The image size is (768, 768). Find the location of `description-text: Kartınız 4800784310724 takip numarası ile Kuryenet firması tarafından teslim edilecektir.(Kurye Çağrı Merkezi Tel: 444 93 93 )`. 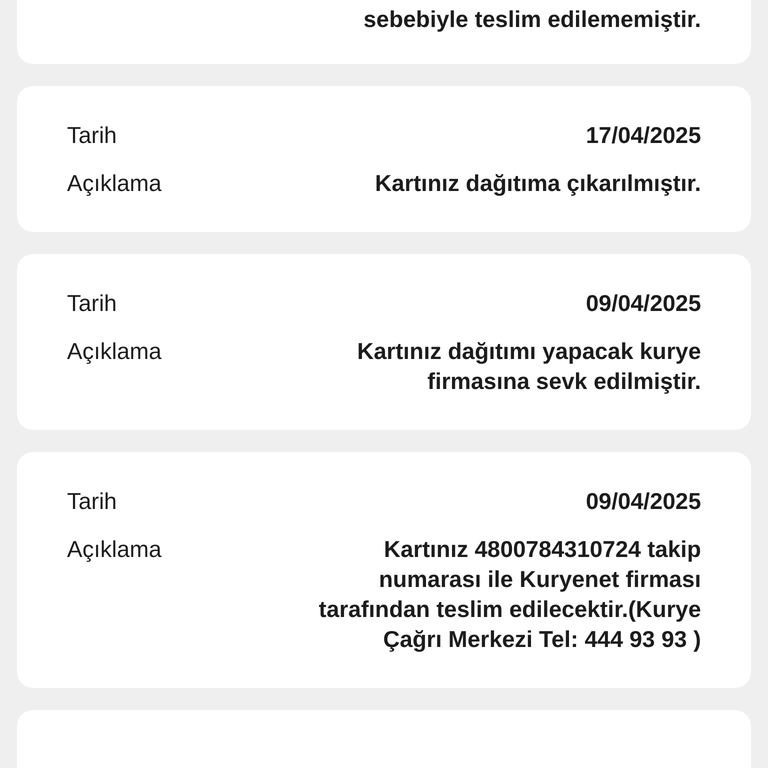

description-text: Kartınız 4800784310724 takip numarası ile Kuryenet firması tarafından teslim edilecektir.(Kurye Çağrı Merkezi Tel: 444 93 93 ) is located at coordinates (509, 594).